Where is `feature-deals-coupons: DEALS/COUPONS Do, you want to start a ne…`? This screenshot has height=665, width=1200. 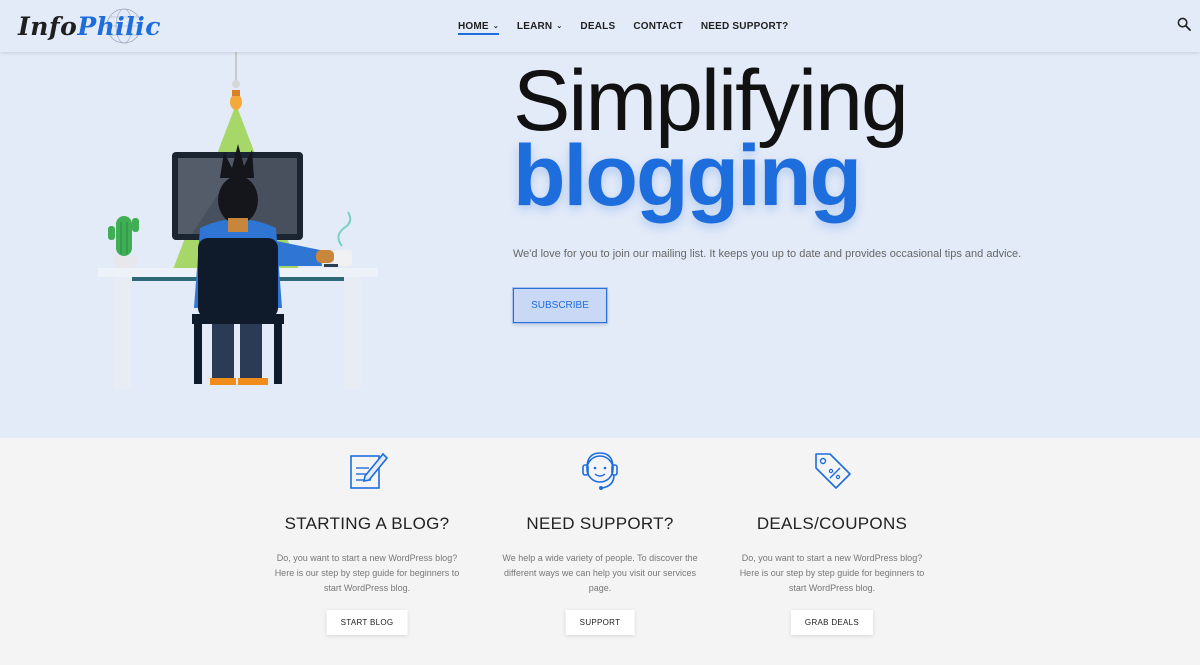 feature-deals-coupons: DEALS/COUPONS Do, you want to start a ne… is located at coordinates (832, 540).